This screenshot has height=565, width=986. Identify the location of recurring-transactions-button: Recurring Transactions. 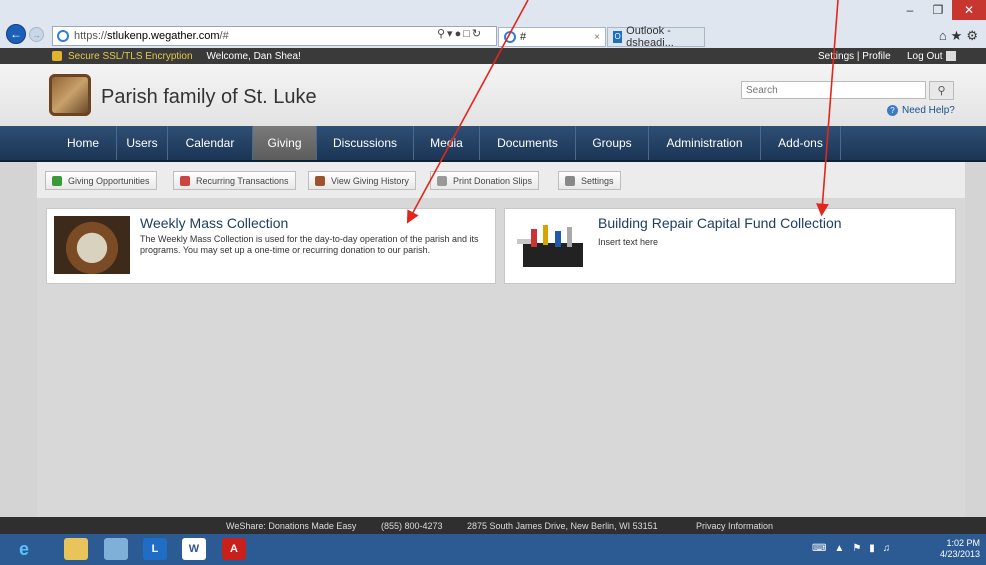
(234, 180).